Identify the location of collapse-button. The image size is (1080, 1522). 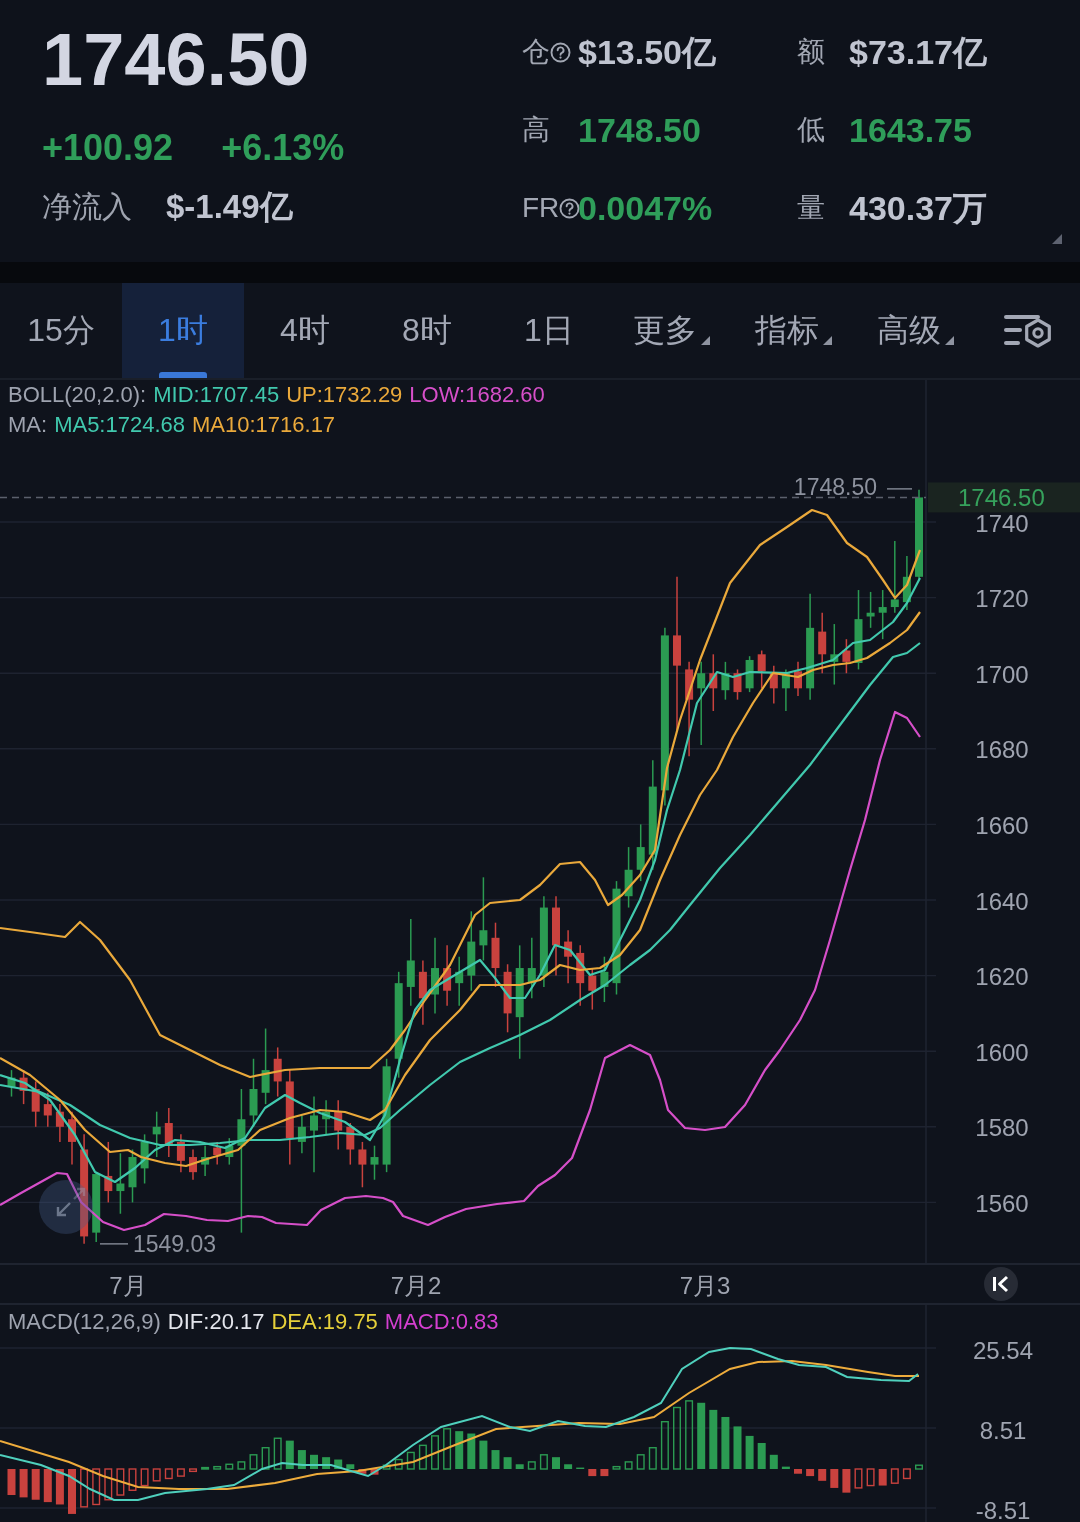
(66, 1207).